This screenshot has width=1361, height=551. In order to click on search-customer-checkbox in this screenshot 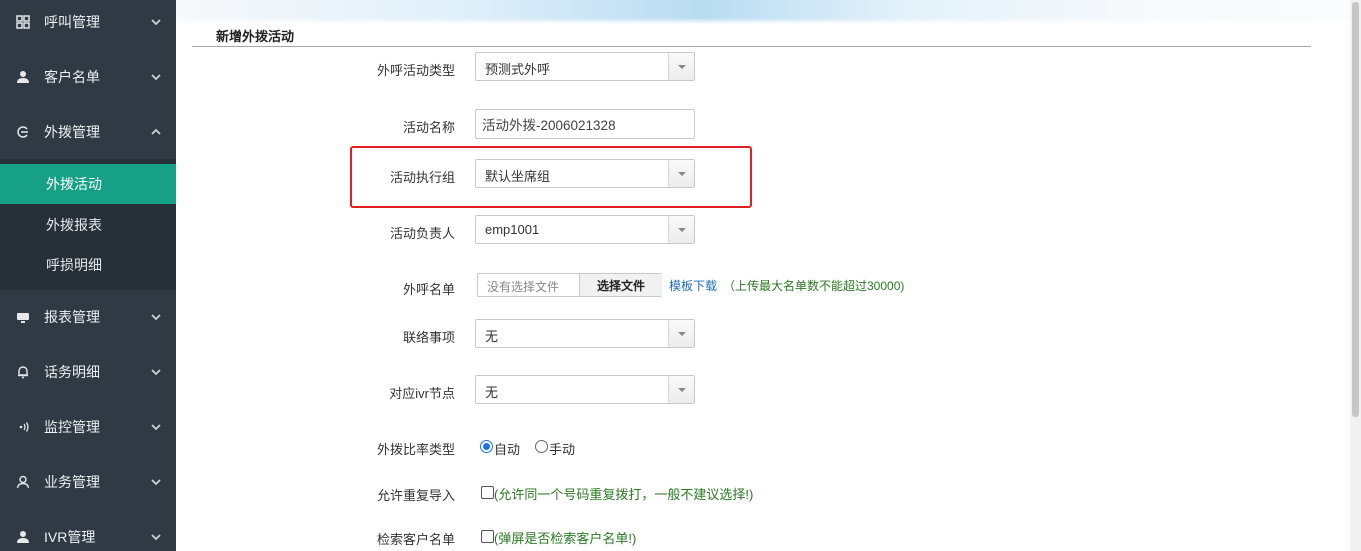, I will do `click(487, 536)`.